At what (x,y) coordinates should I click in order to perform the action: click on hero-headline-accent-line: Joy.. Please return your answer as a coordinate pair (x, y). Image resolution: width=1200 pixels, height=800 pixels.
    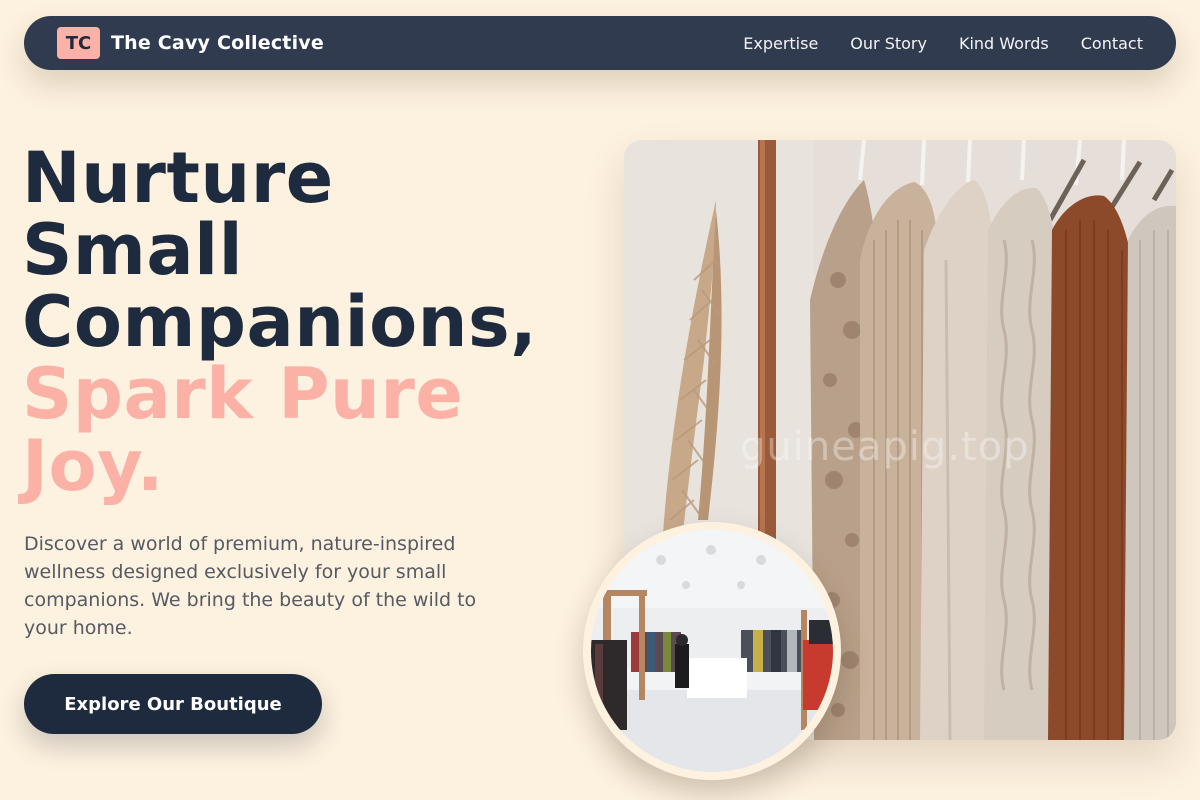
    Looking at the image, I should click on (93, 466).